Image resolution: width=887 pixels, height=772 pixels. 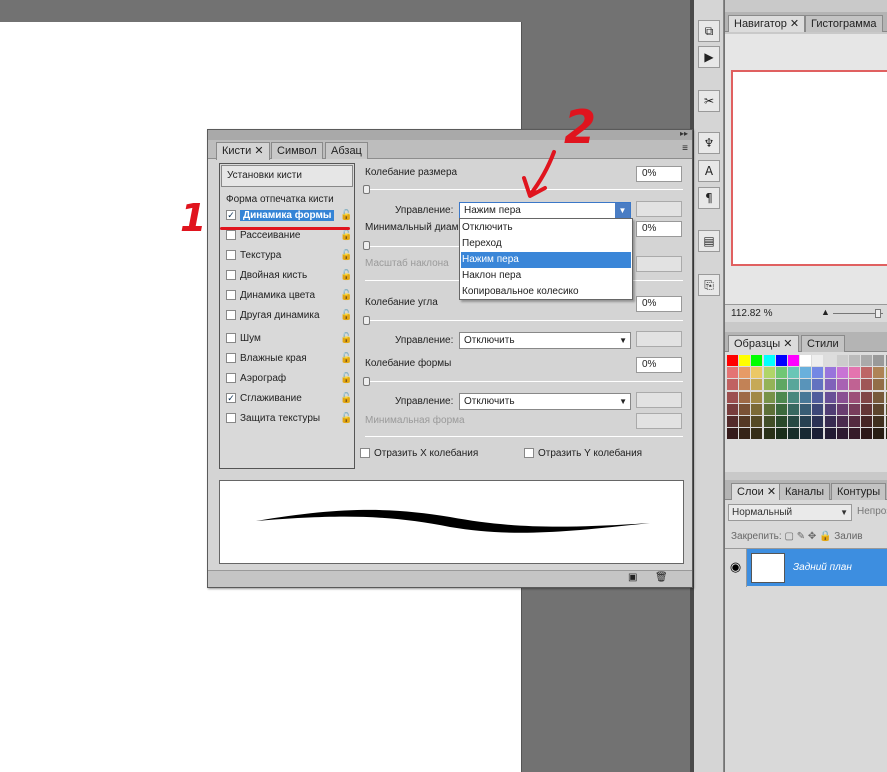 What do you see at coordinates (736, 568) in the screenshot?
I see `eye-icon: ◉` at bounding box center [736, 568].